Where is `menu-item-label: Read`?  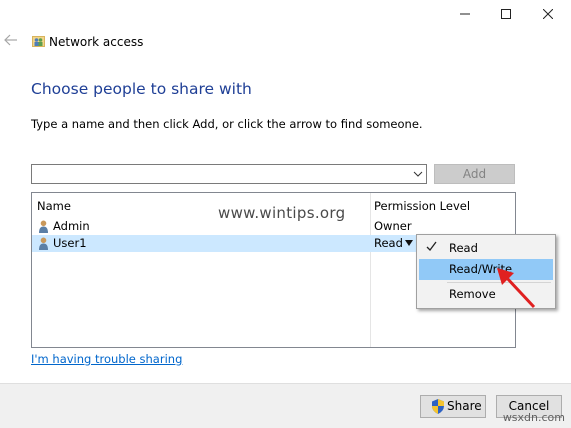 menu-item-label: Read is located at coordinates (463, 248).